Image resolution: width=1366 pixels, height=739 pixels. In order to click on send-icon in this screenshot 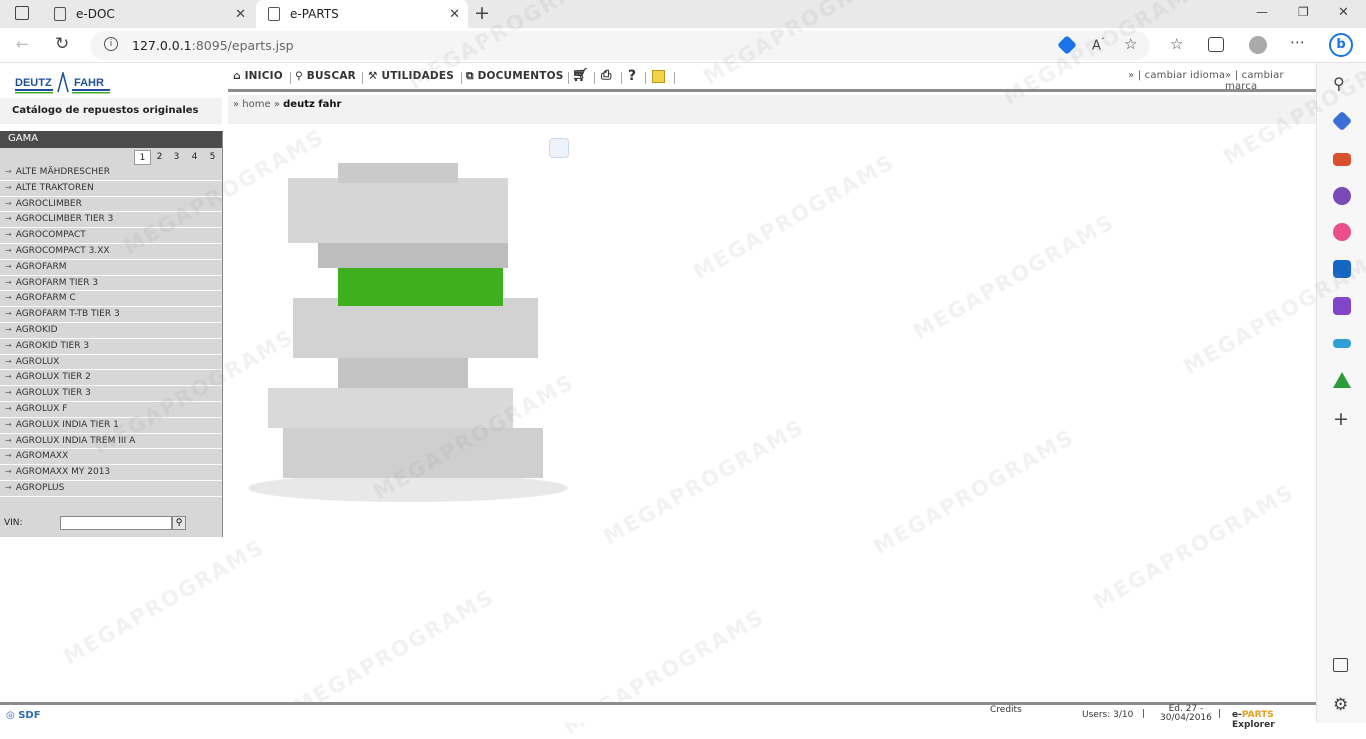, I will do `click(1342, 343)`.